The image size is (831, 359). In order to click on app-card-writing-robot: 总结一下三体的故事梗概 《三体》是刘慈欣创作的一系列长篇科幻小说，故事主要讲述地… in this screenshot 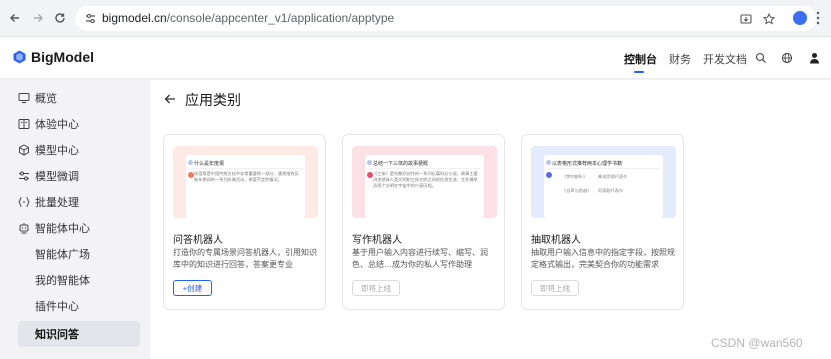, I will do `click(423, 222)`.